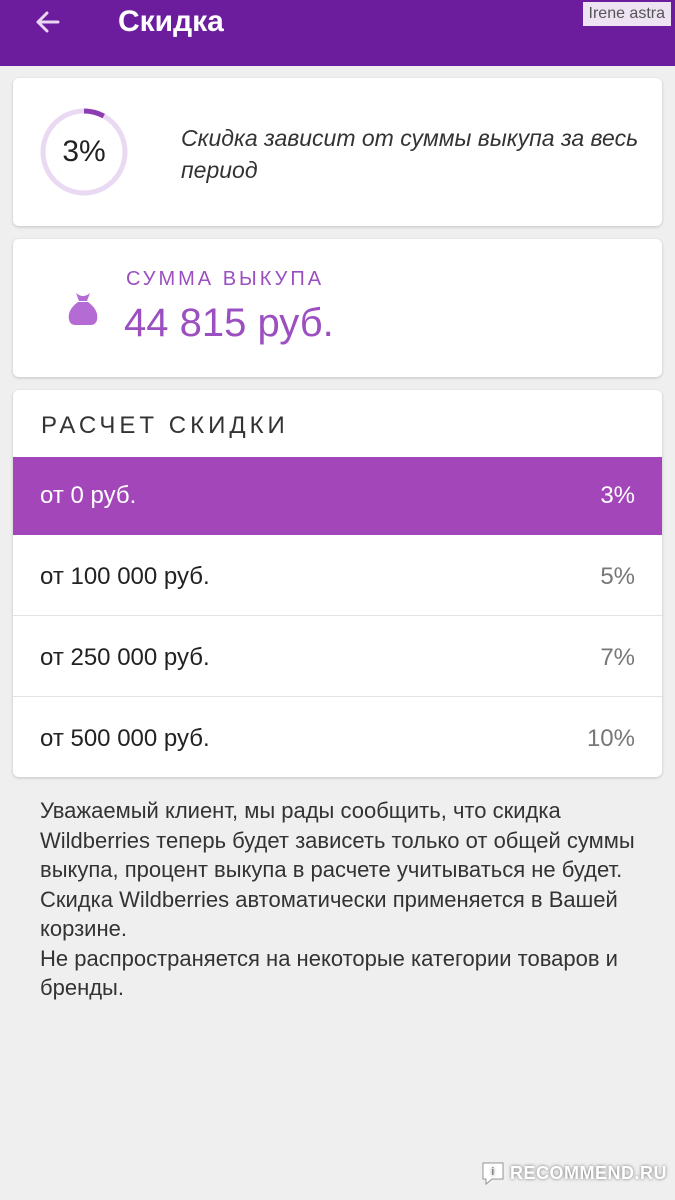 The image size is (675, 1200). I want to click on app-bar: Скидка Irene astra, so click(337, 33).